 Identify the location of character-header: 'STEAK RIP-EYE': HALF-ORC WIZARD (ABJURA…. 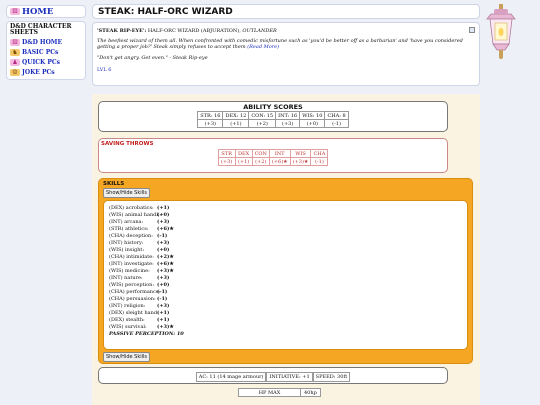
(286, 31).